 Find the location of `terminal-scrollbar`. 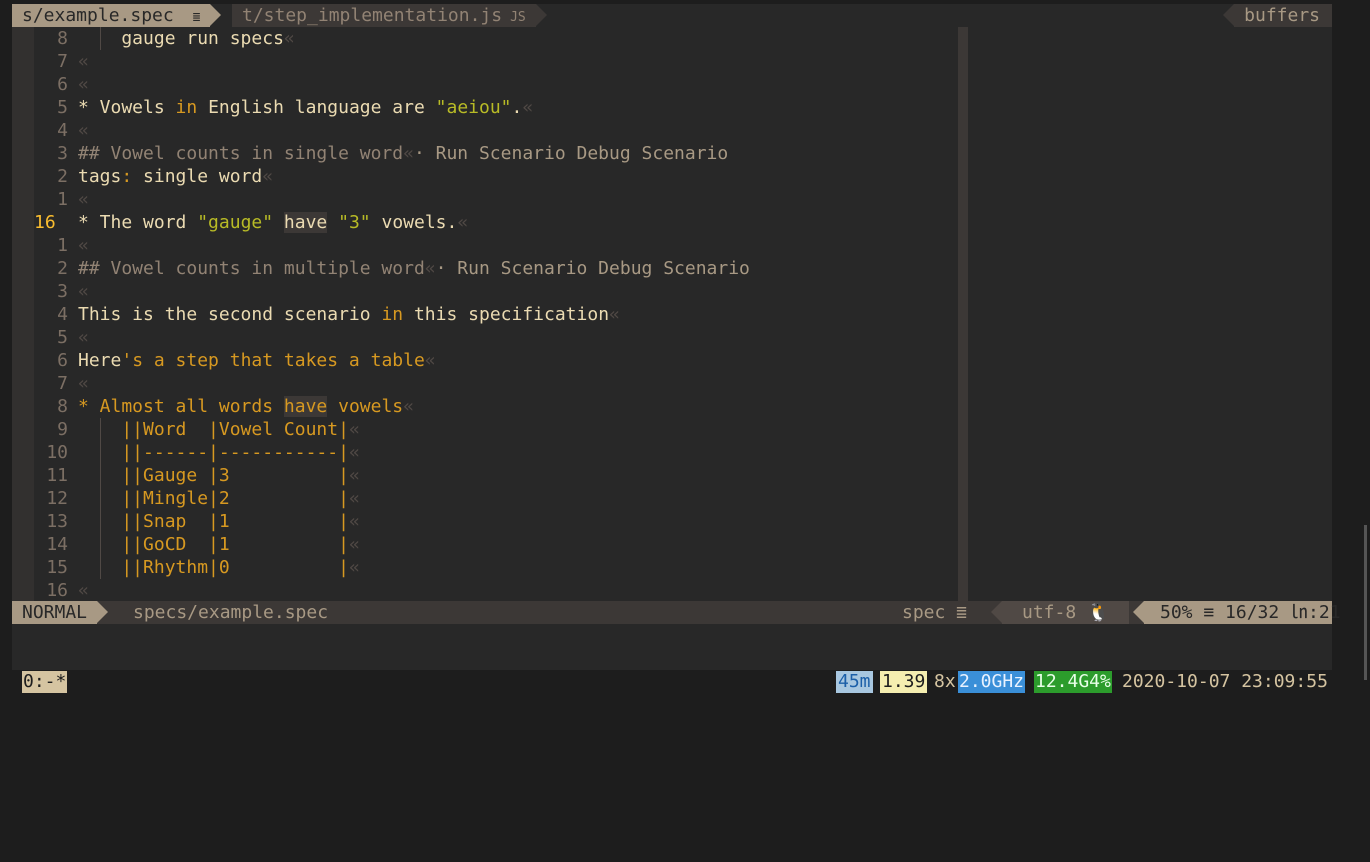

terminal-scrollbar is located at coordinates (1365, 602).